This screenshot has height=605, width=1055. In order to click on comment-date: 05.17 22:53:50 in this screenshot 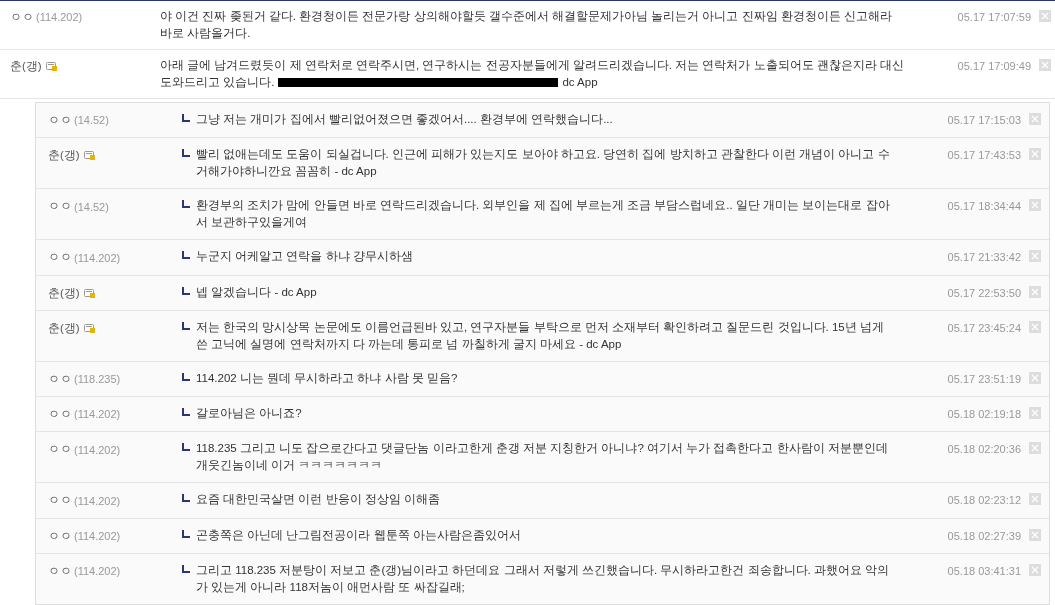, I will do `click(984, 293)`.